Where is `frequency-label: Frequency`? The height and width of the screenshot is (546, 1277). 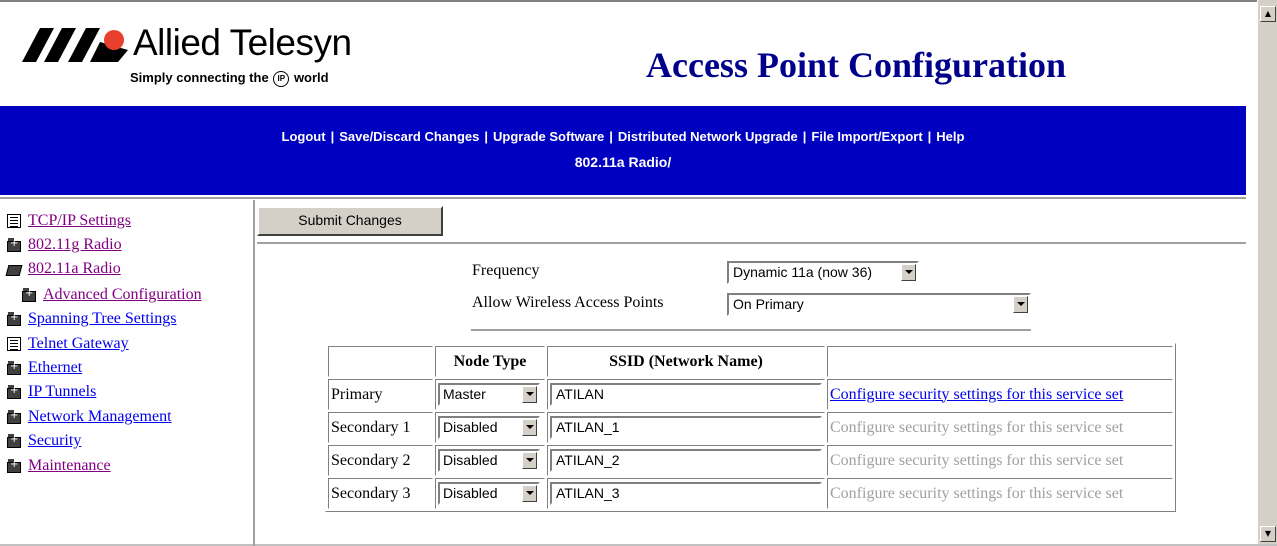
frequency-label: Frequency is located at coordinates (506, 270).